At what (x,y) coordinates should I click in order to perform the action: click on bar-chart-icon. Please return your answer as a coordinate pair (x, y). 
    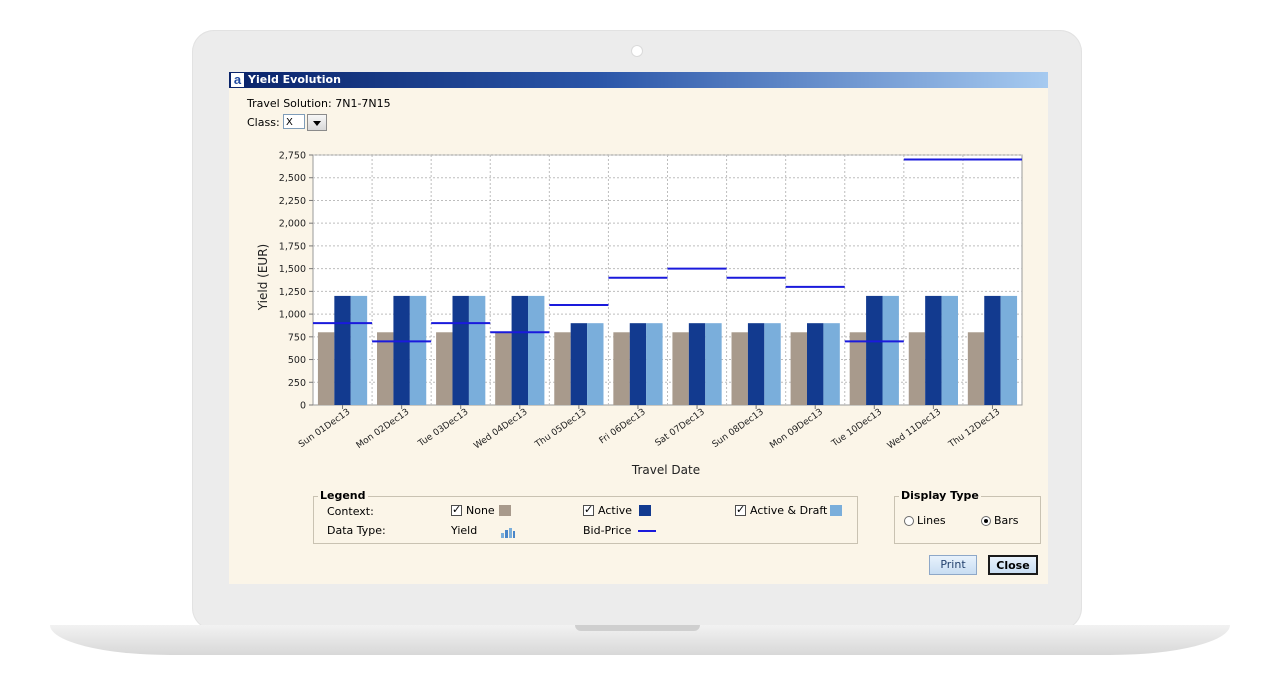
    Looking at the image, I should click on (508, 531).